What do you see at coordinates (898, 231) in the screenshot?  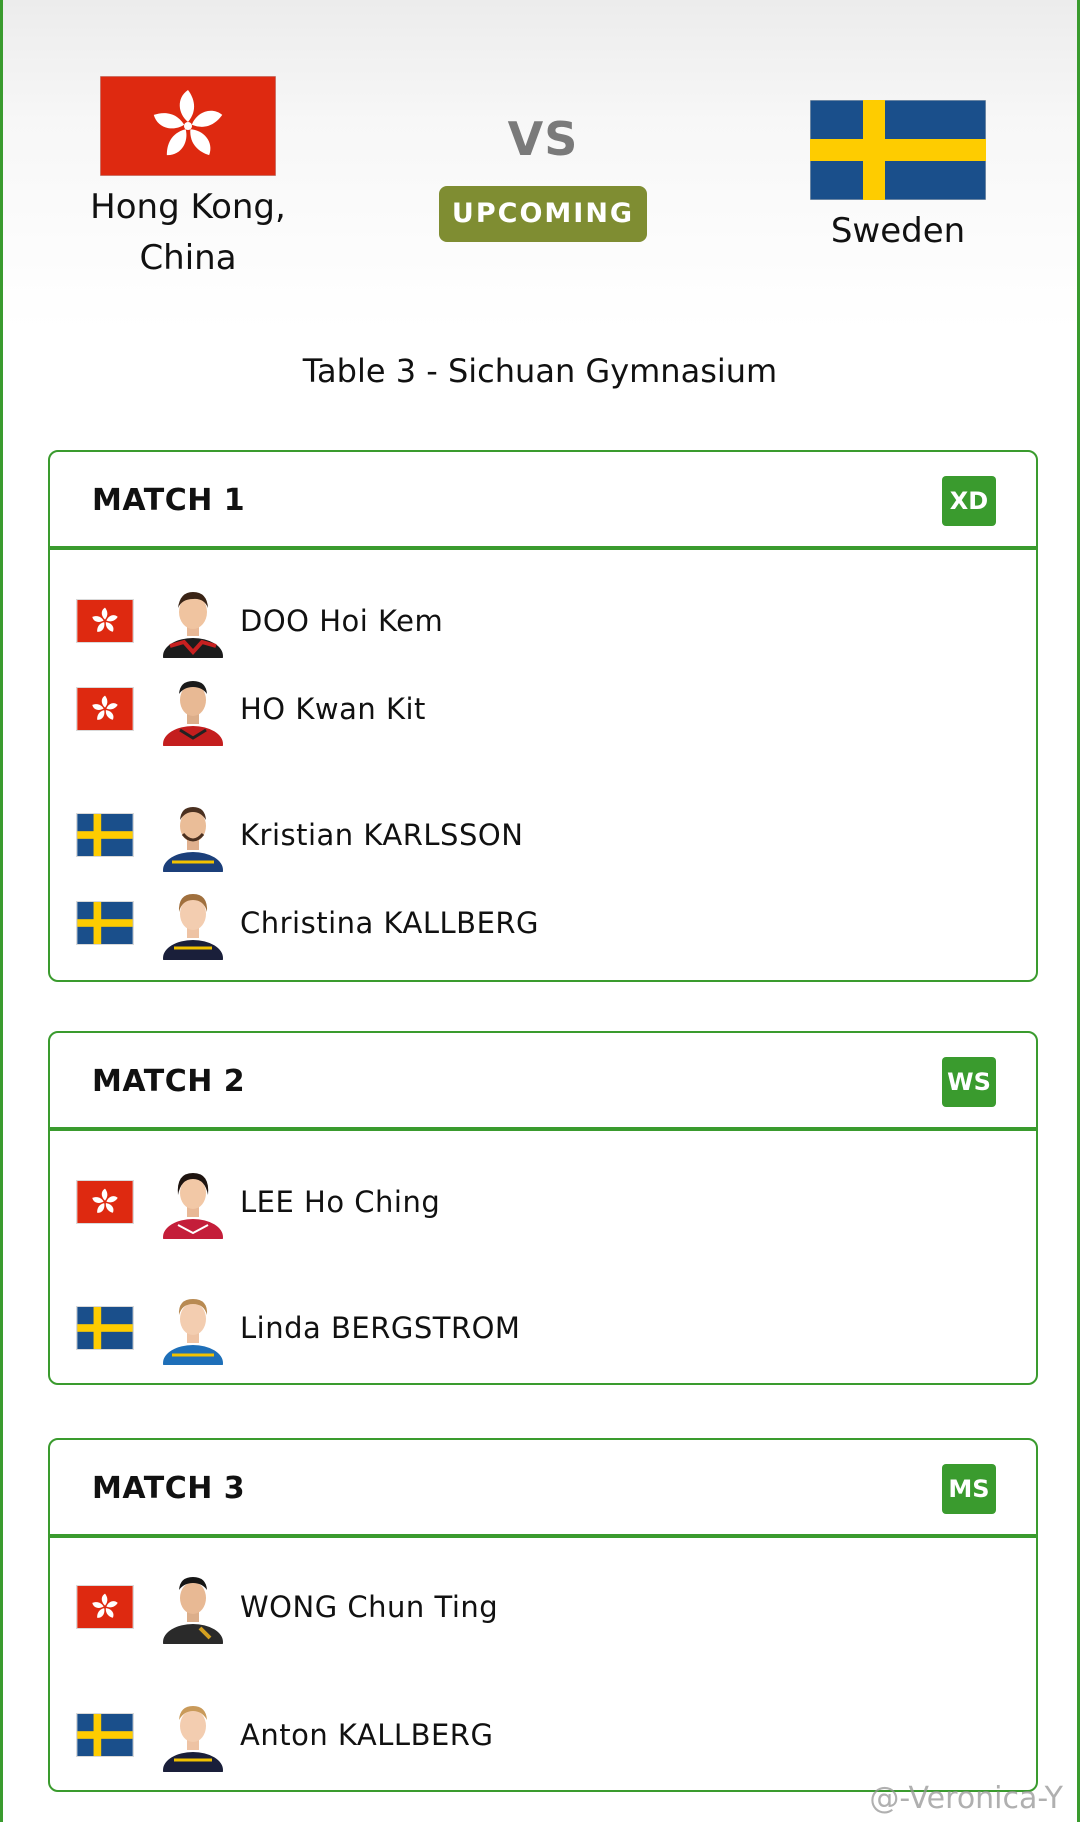 I see `team-right-name: Sweden` at bounding box center [898, 231].